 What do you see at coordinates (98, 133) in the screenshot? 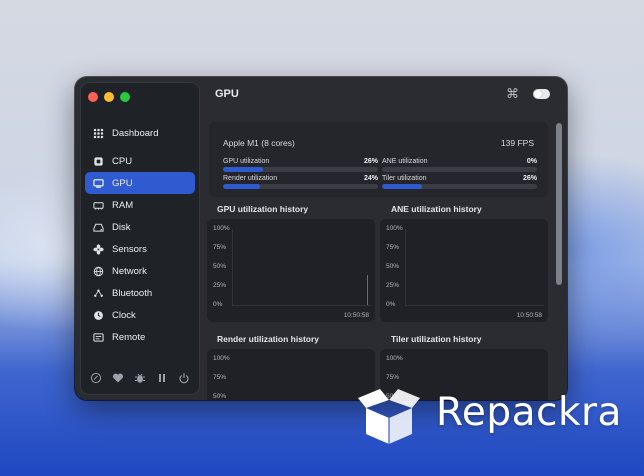
I see `grid-icon` at bounding box center [98, 133].